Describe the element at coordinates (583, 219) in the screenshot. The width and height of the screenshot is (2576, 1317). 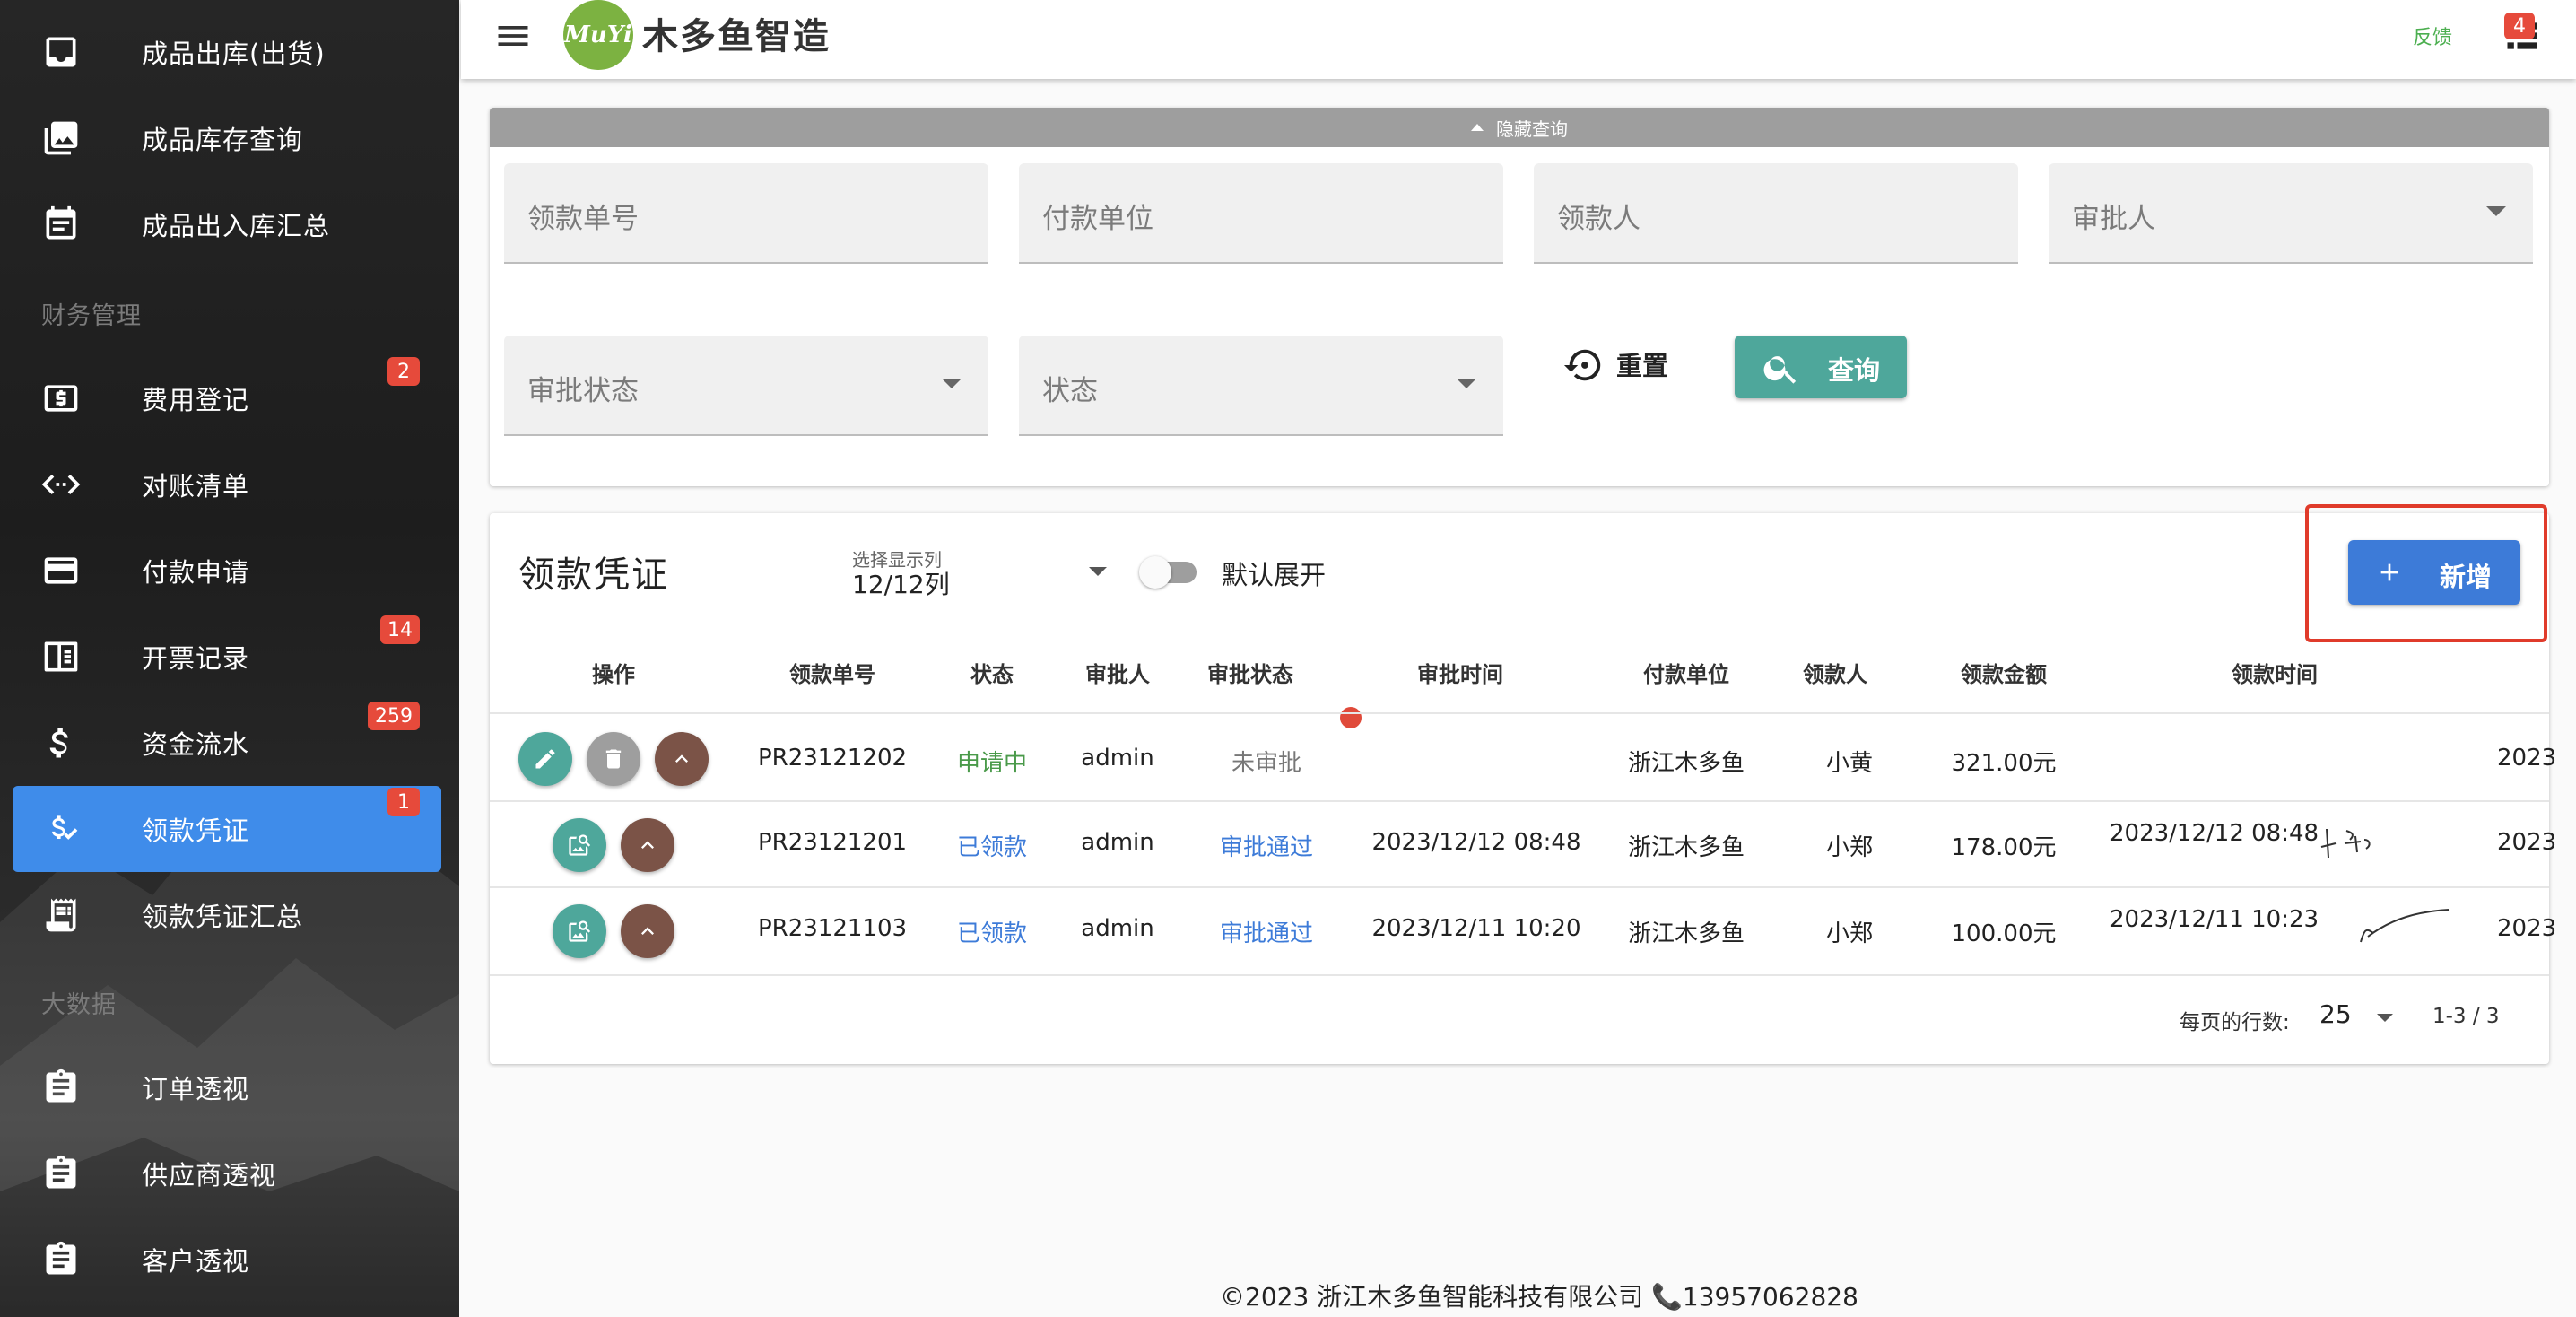
I see `voucher-no-placeholder: 领款单号` at that location.